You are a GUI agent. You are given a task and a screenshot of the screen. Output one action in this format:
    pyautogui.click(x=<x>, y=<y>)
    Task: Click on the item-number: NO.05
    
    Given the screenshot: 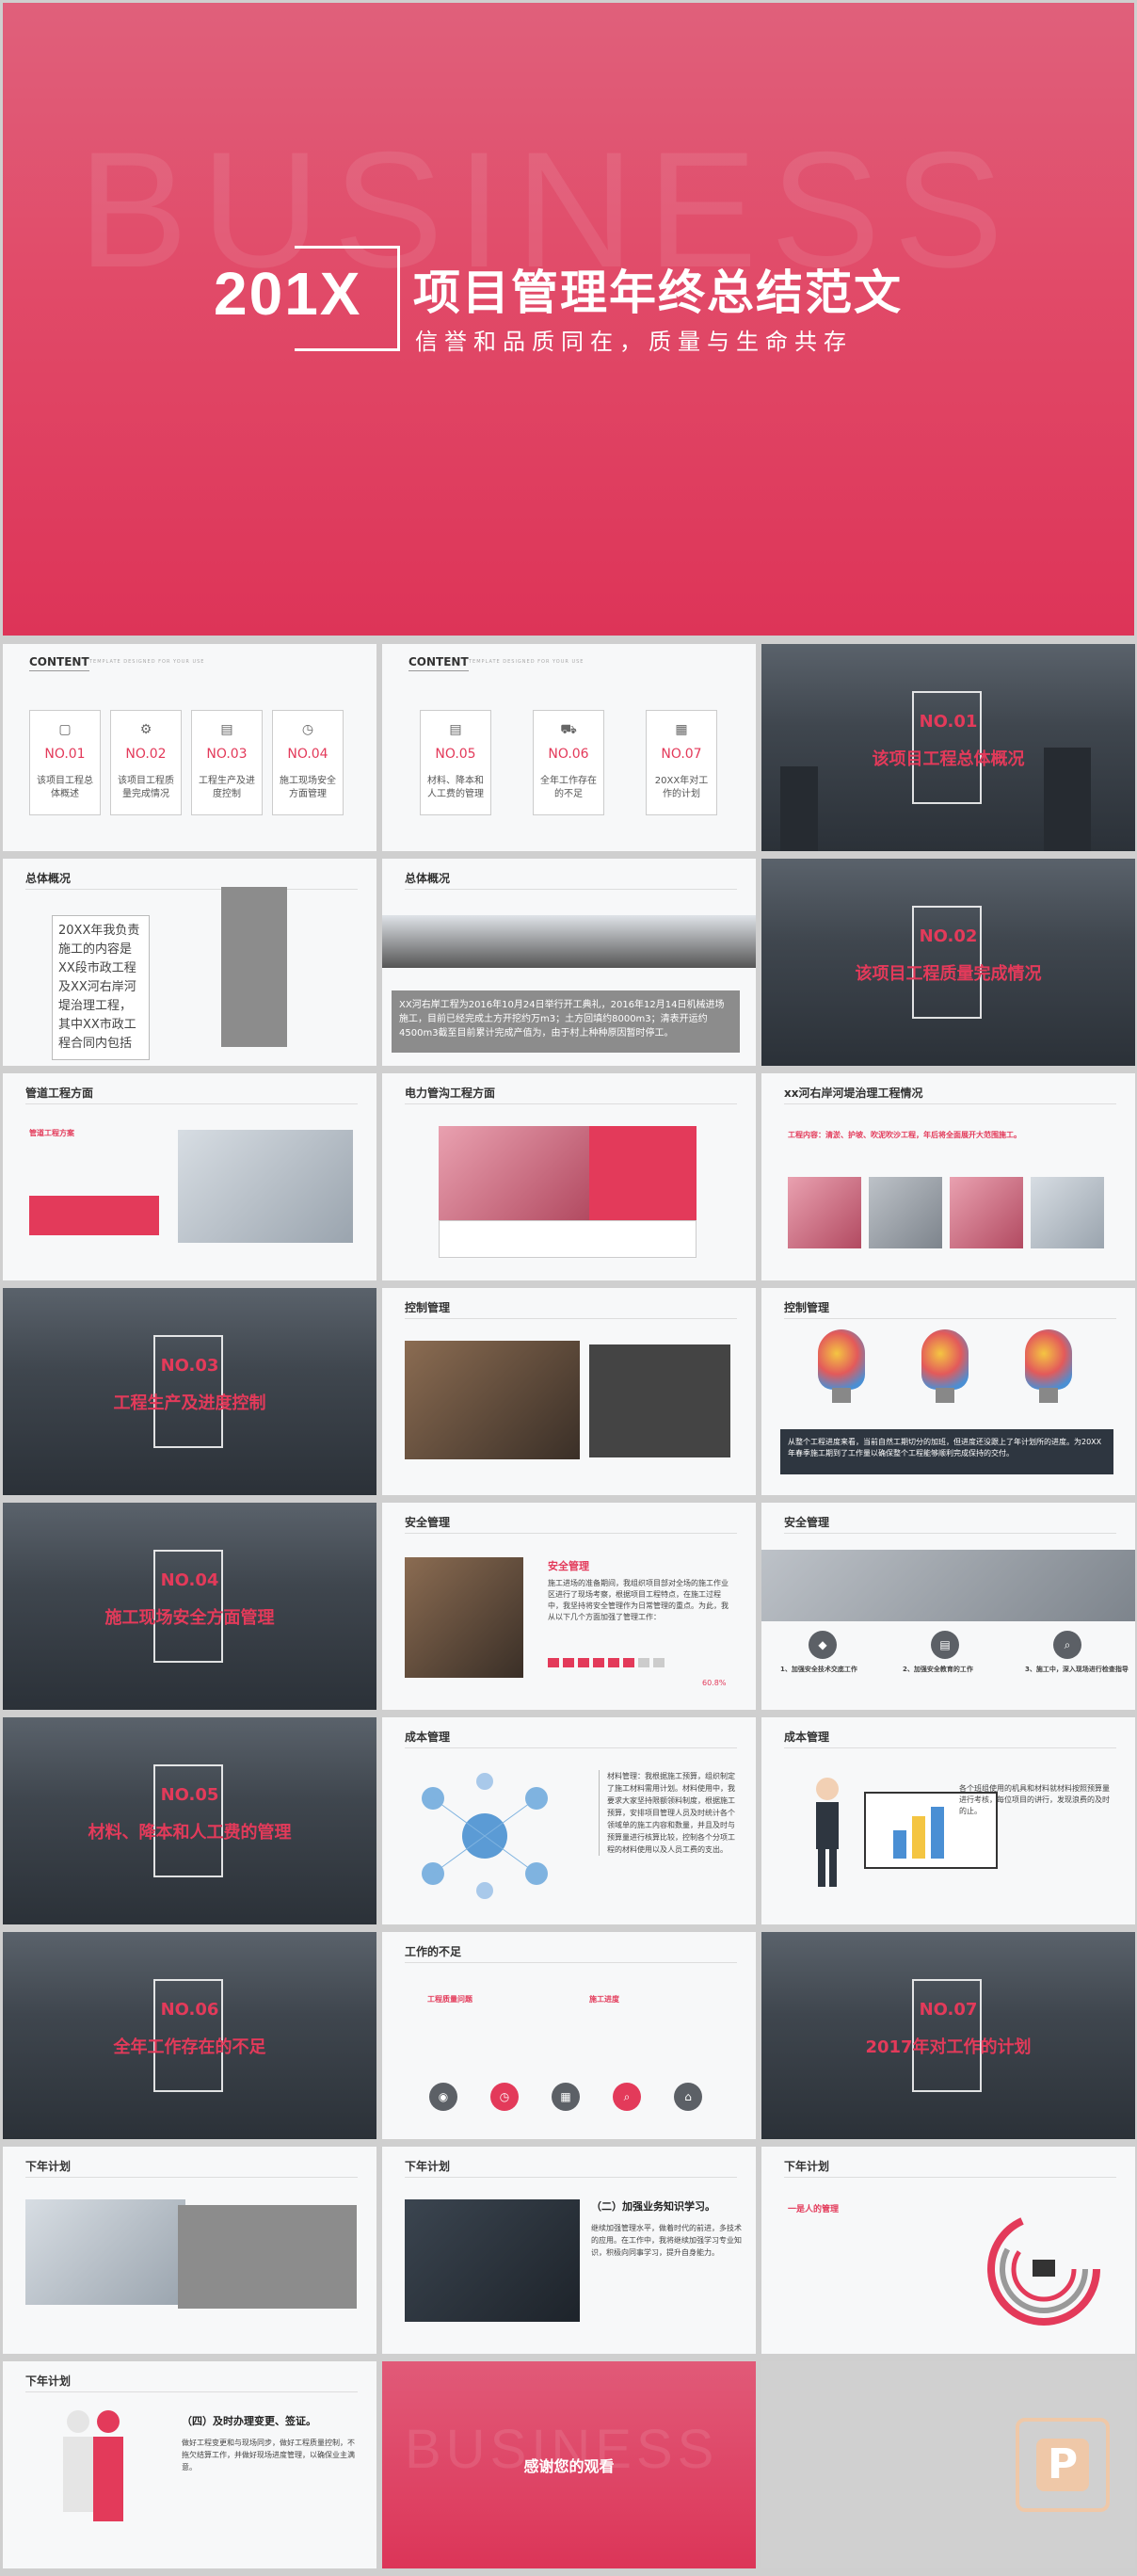 What is the action you would take?
    pyautogui.click(x=456, y=754)
    